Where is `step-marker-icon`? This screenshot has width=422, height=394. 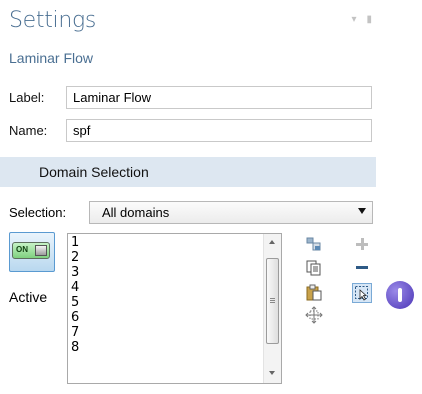
step-marker-icon is located at coordinates (400, 295).